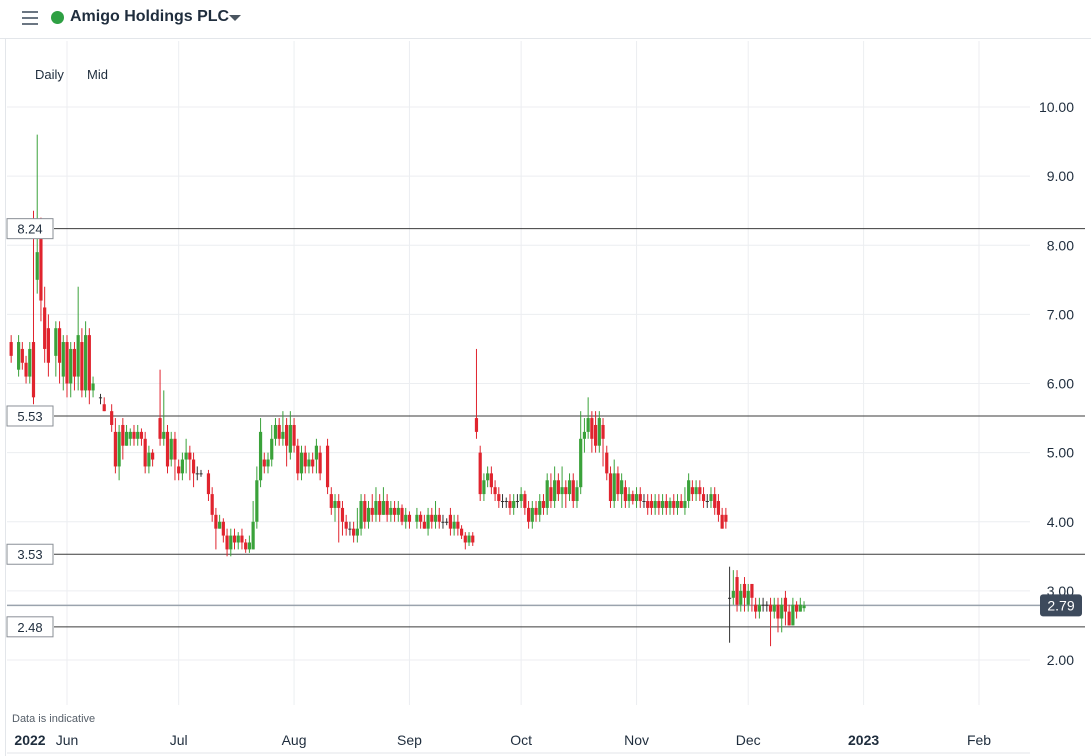 This screenshot has height=756, width=1091. I want to click on level-tag-label: 2.48, so click(29, 627).